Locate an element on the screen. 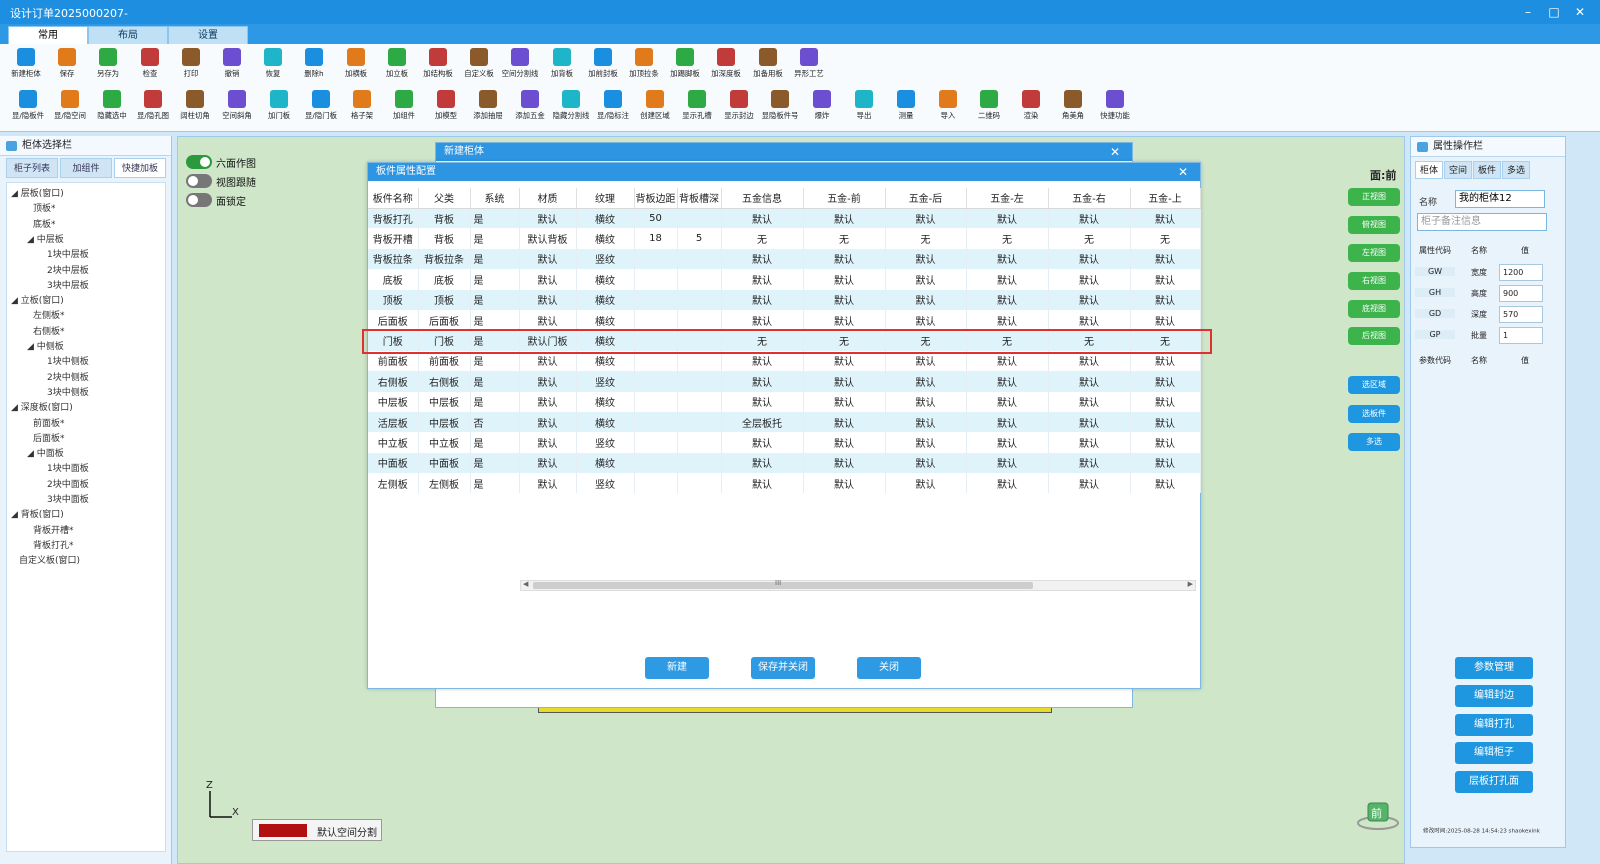 The height and width of the screenshot is (864, 1600). tree-item: 1块中面板 is located at coordinates (68, 469).